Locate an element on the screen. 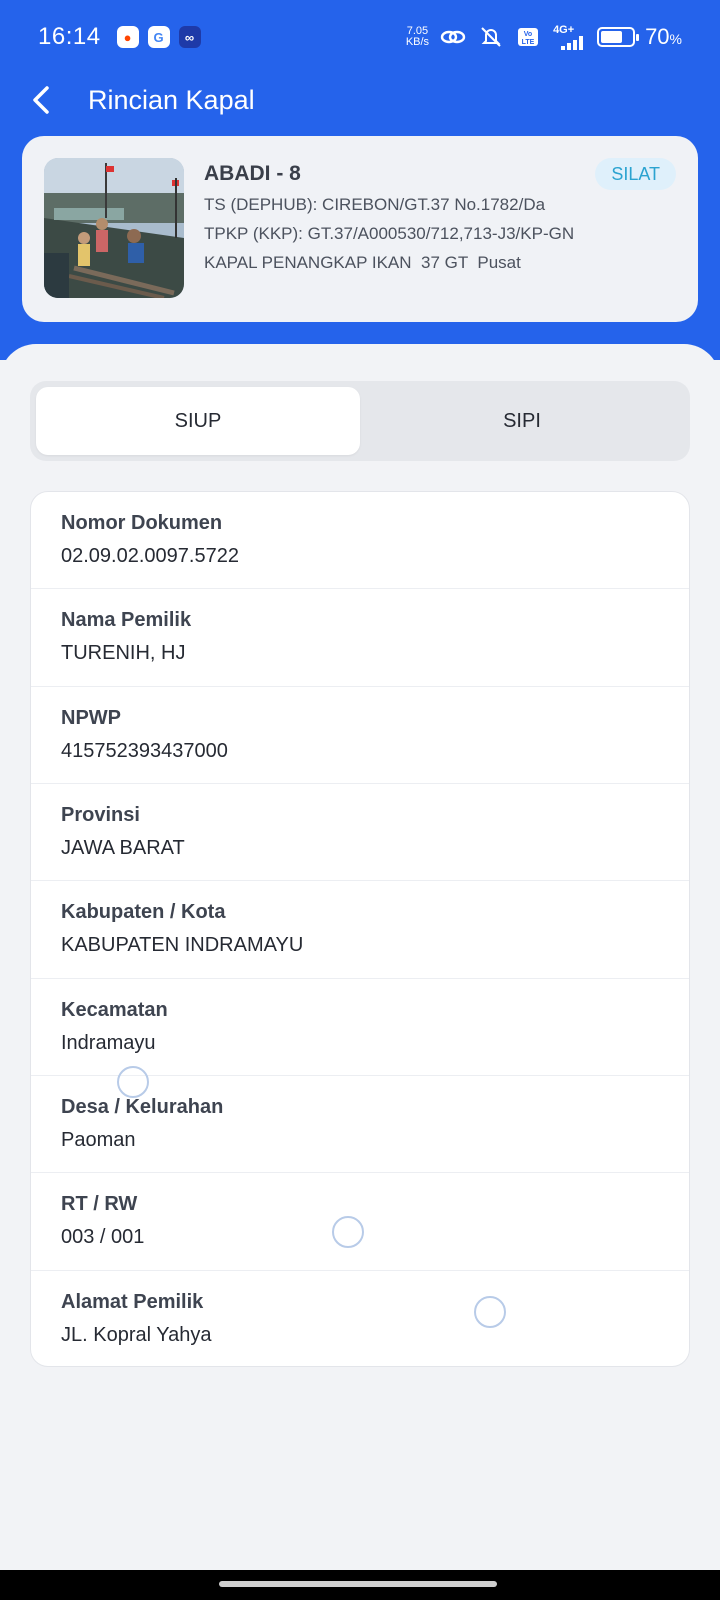  chevron-left-icon is located at coordinates (41, 100).